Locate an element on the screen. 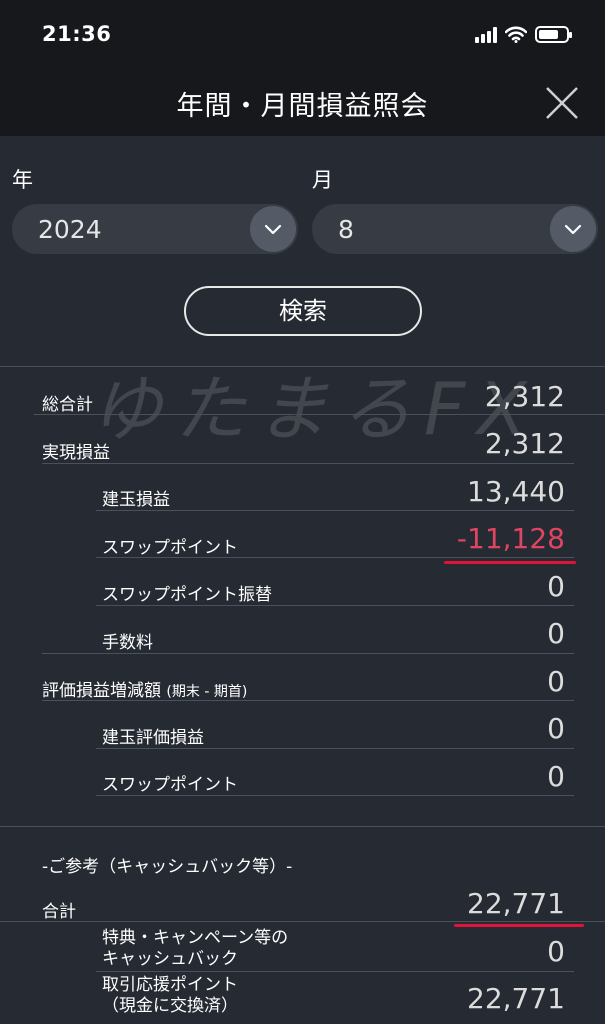 Image resolution: width=605 pixels, height=1024 pixels. swap-transfer-value: 0 is located at coordinates (556, 586).